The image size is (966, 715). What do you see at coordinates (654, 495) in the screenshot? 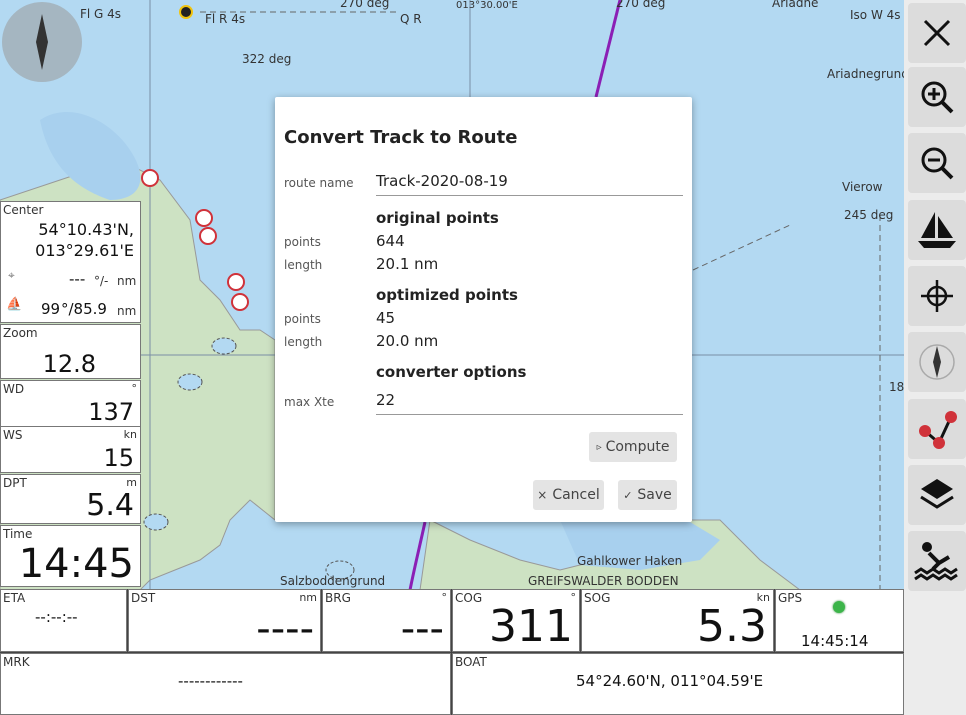
I see `save-label: Save` at bounding box center [654, 495].